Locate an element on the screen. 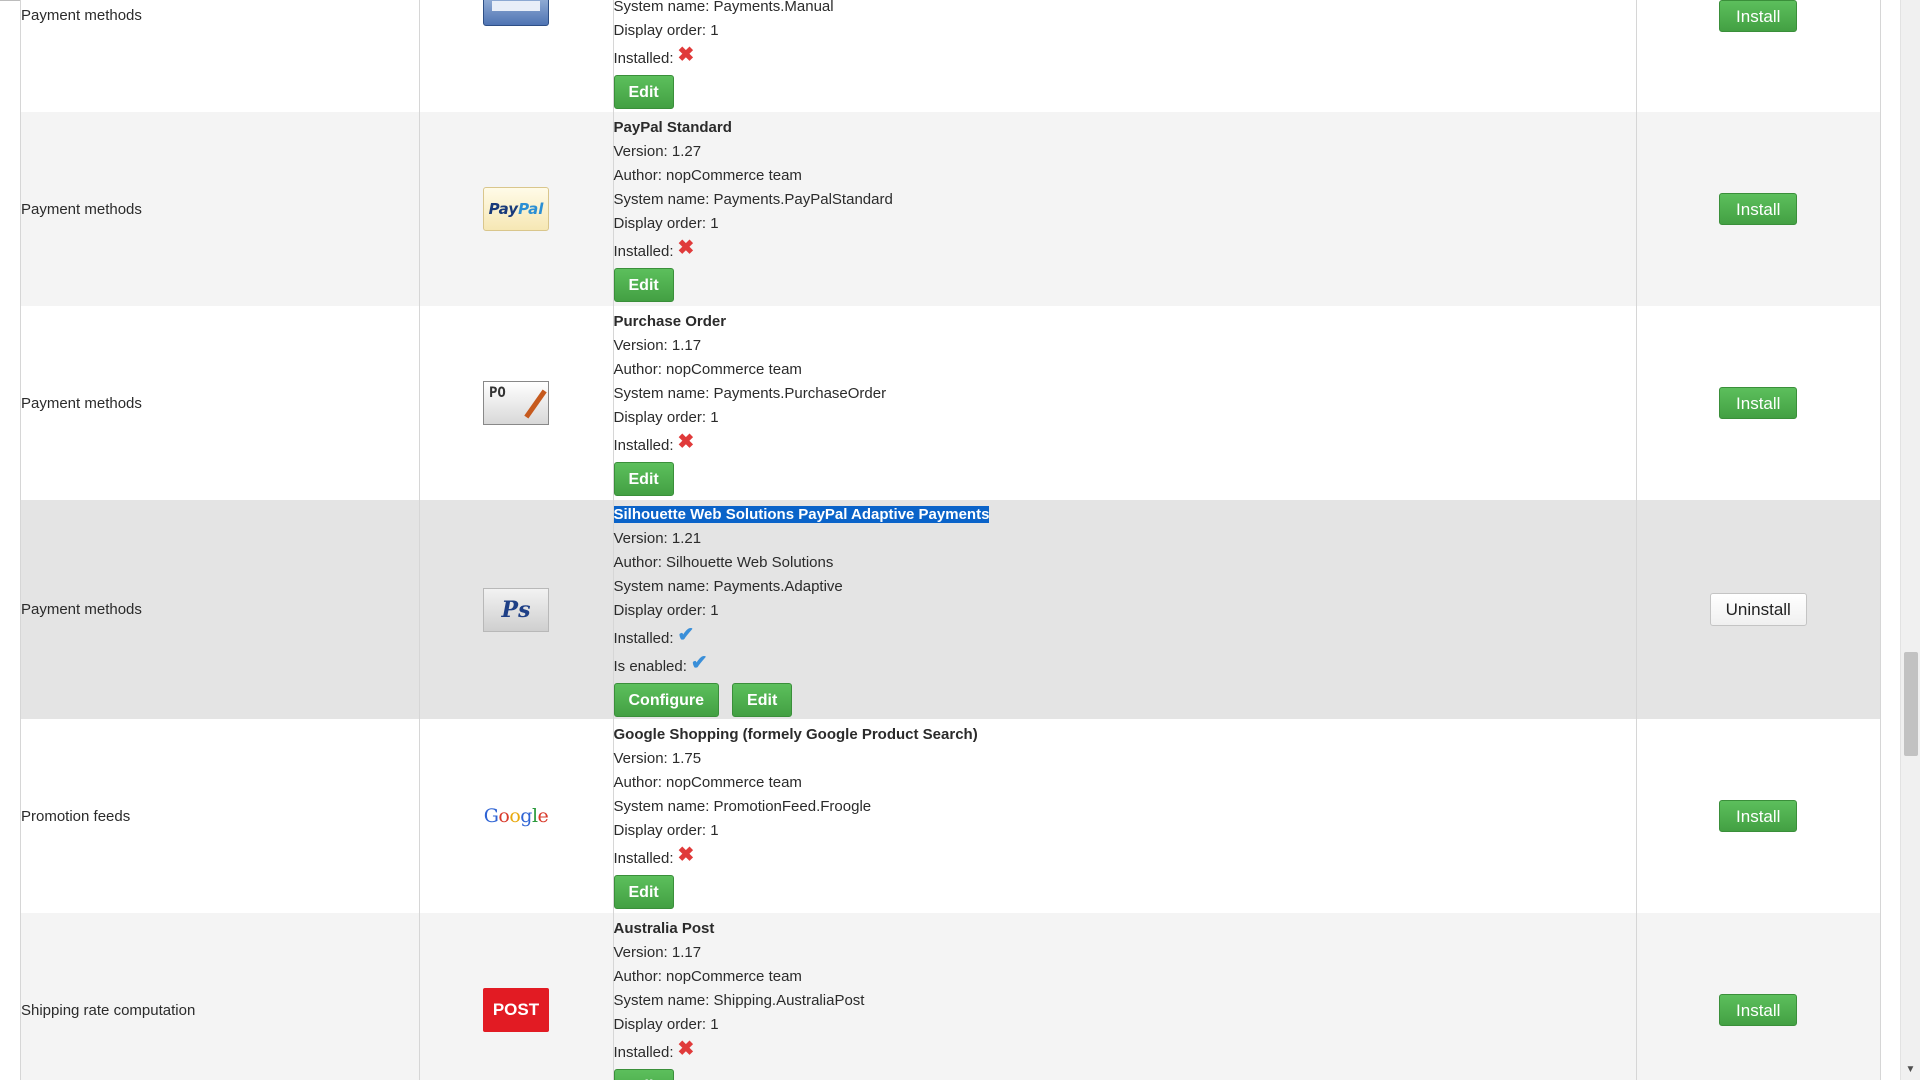  paypal-logo: PayPal is located at coordinates (516, 209).